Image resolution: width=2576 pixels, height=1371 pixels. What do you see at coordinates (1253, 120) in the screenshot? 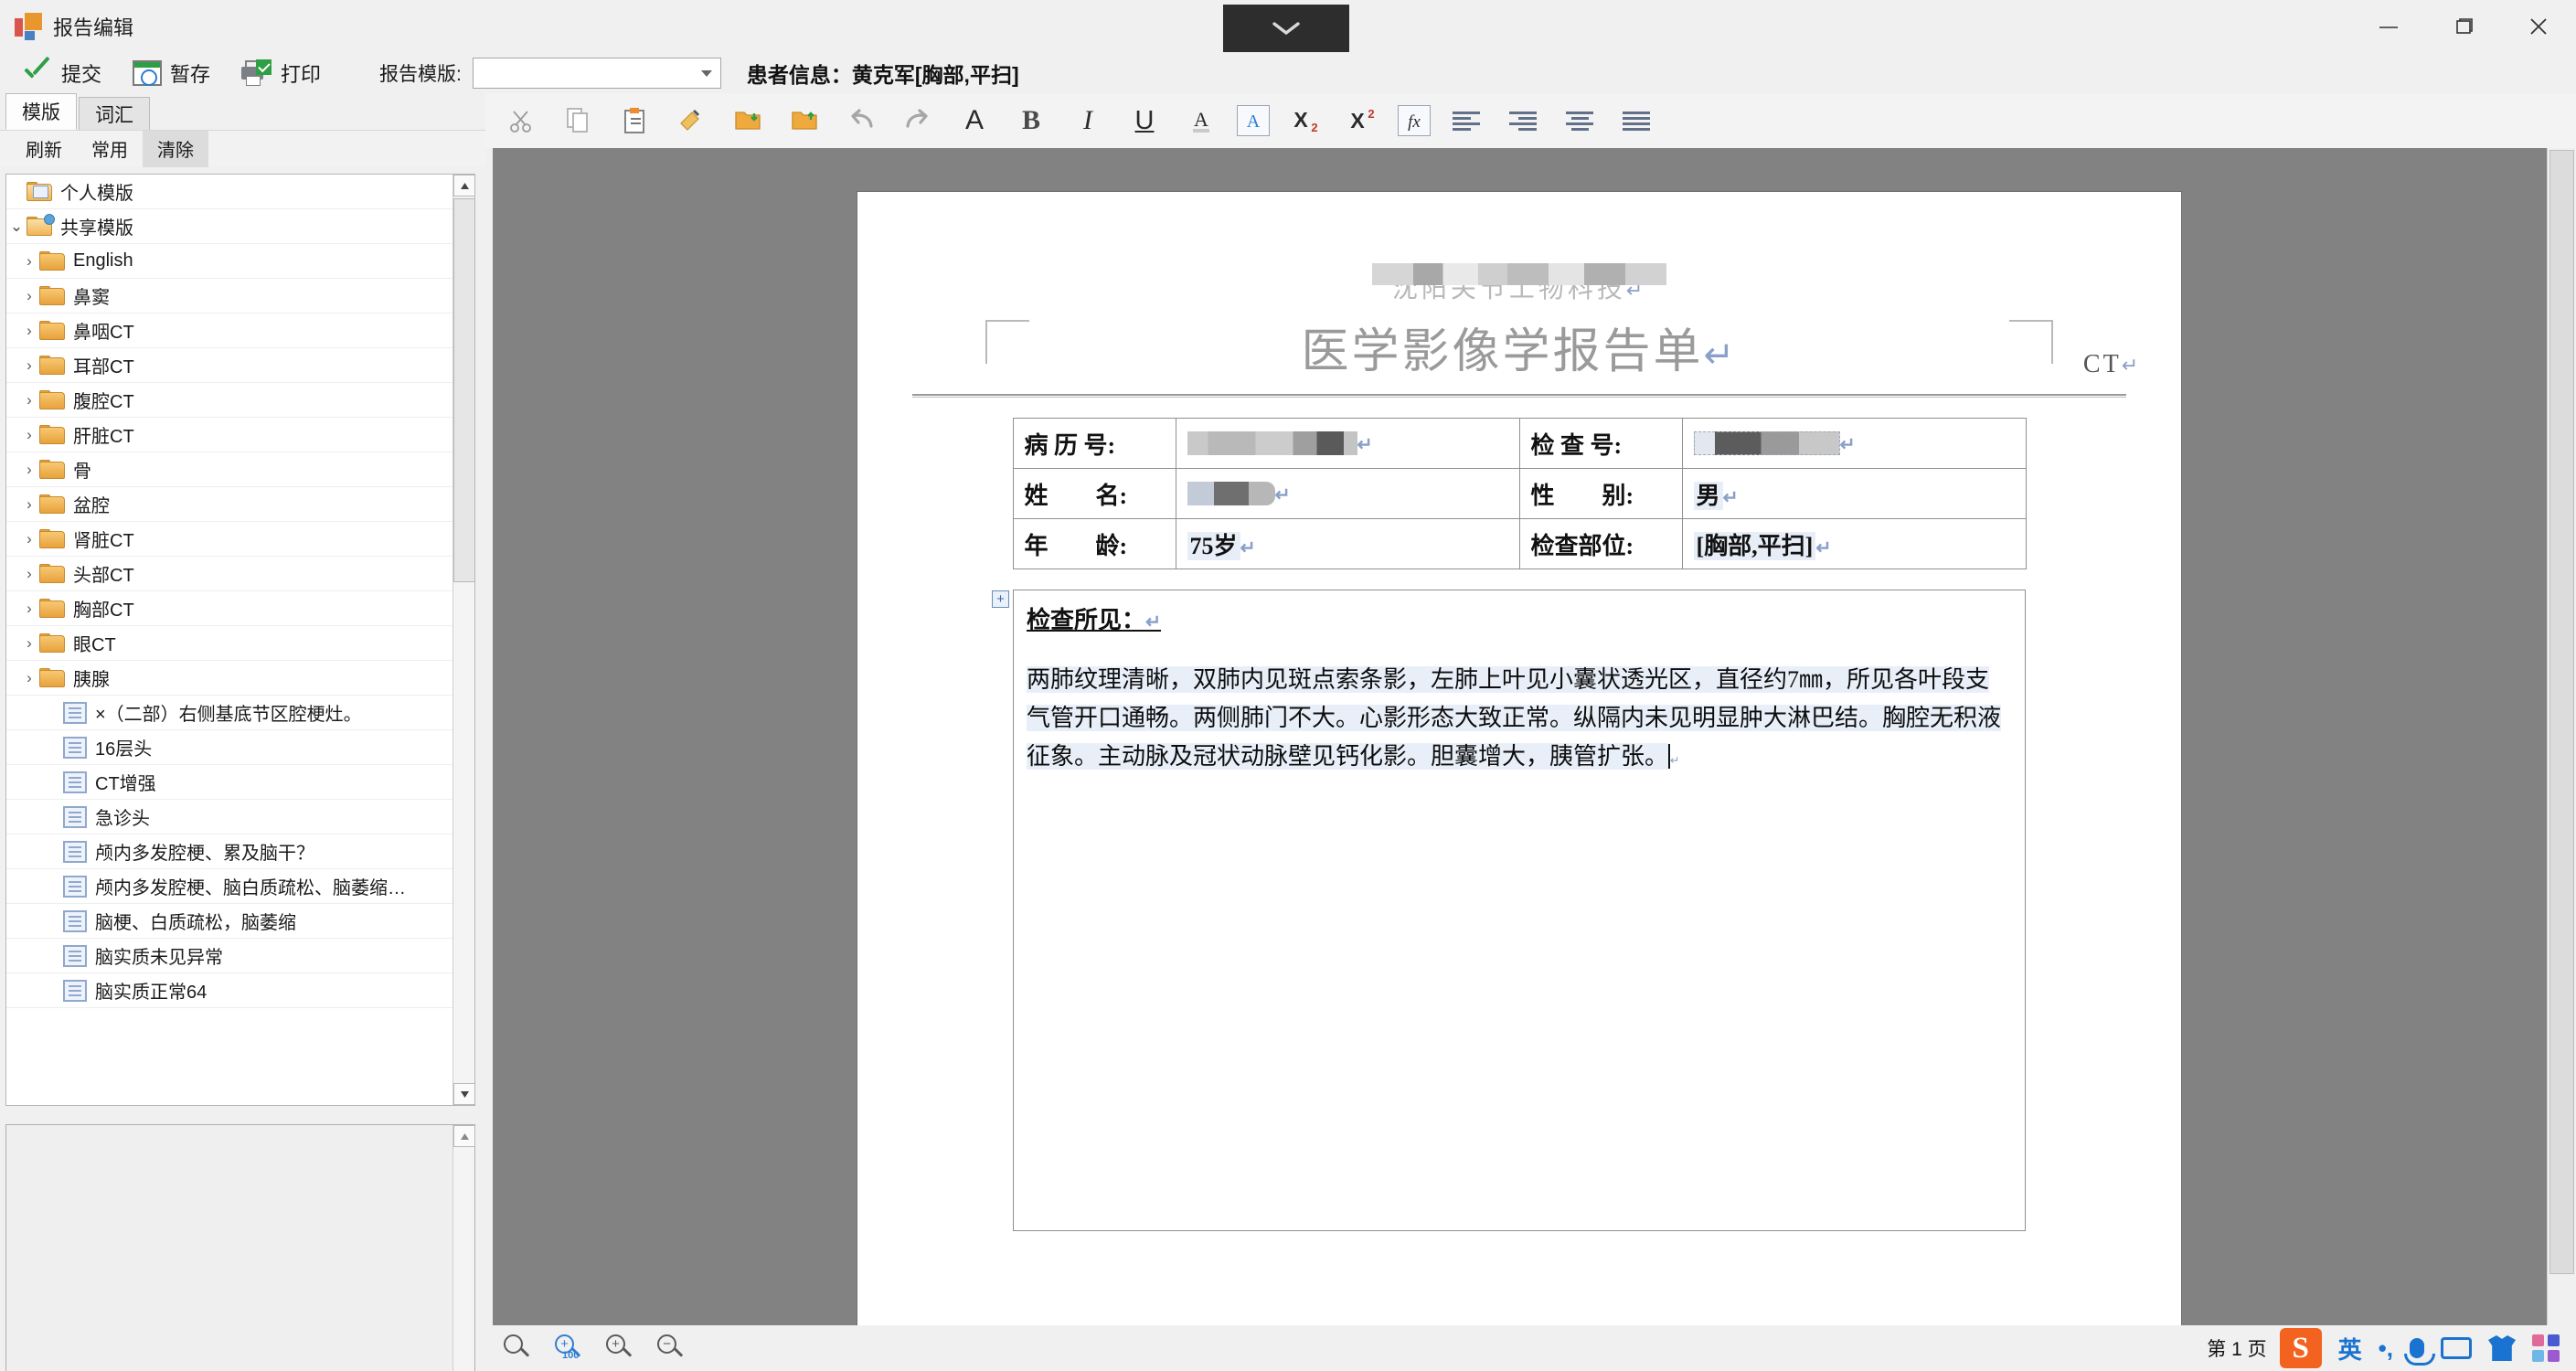
I see `text-highlight-icon: A` at bounding box center [1253, 120].